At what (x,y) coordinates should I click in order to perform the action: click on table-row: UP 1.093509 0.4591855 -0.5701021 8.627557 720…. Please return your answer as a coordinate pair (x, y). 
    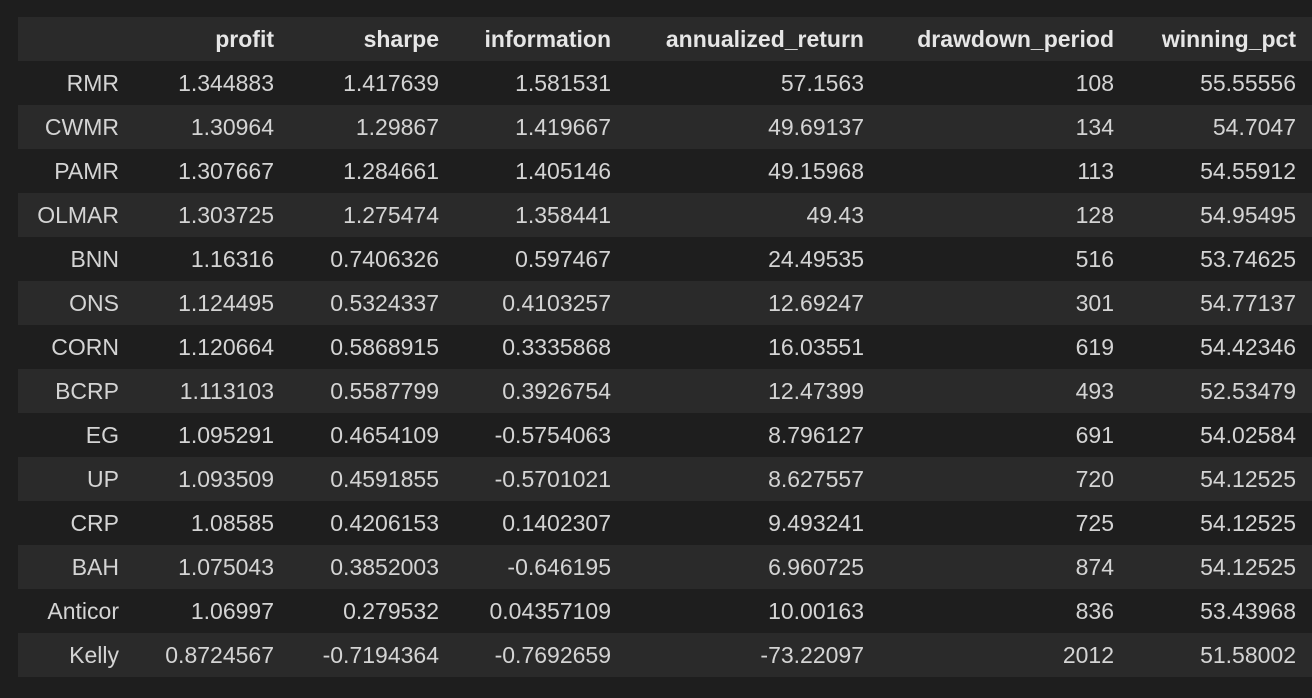
    Looking at the image, I should click on (665, 479).